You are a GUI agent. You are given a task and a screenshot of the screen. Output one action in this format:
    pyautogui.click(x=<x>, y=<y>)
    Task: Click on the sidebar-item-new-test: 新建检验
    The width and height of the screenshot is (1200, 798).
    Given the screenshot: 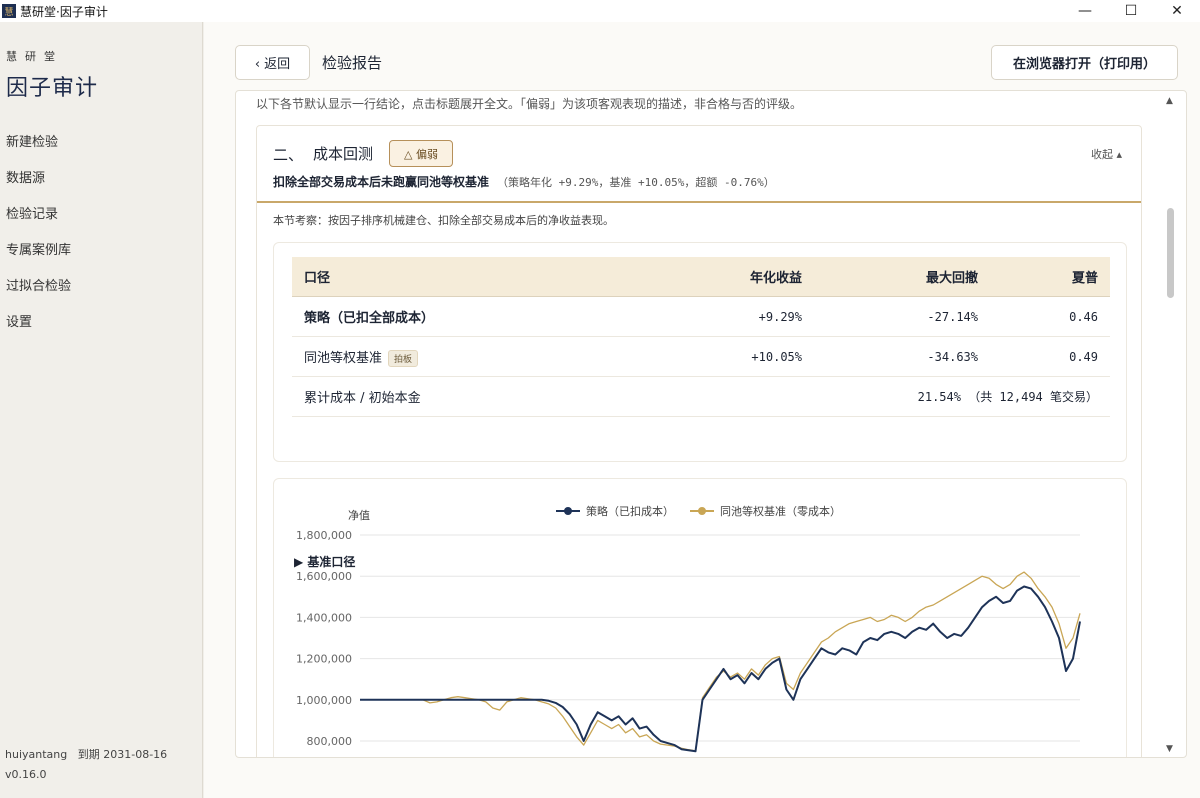 What is the action you would take?
    pyautogui.click(x=38, y=150)
    